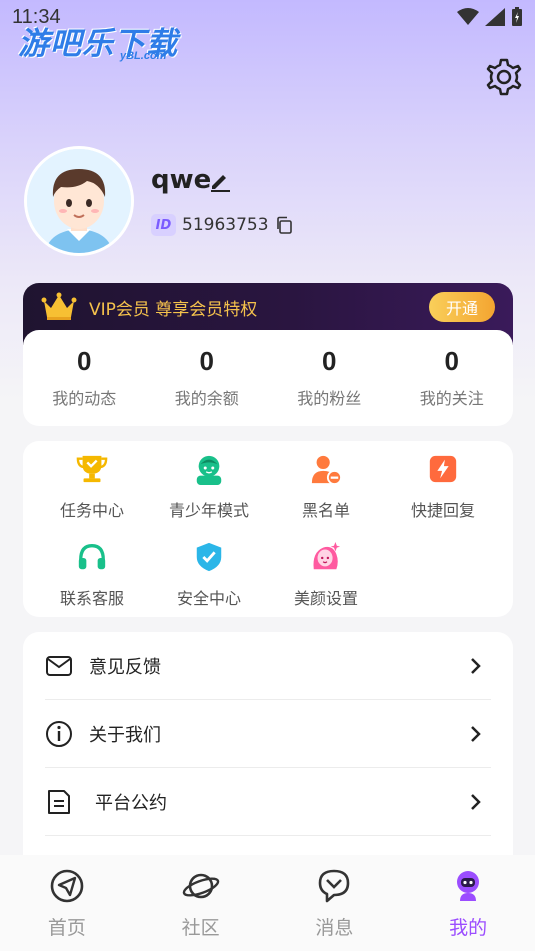 Image resolution: width=535 pixels, height=951 pixels. I want to click on feature-customer-service: 联系客服, so click(92, 569).